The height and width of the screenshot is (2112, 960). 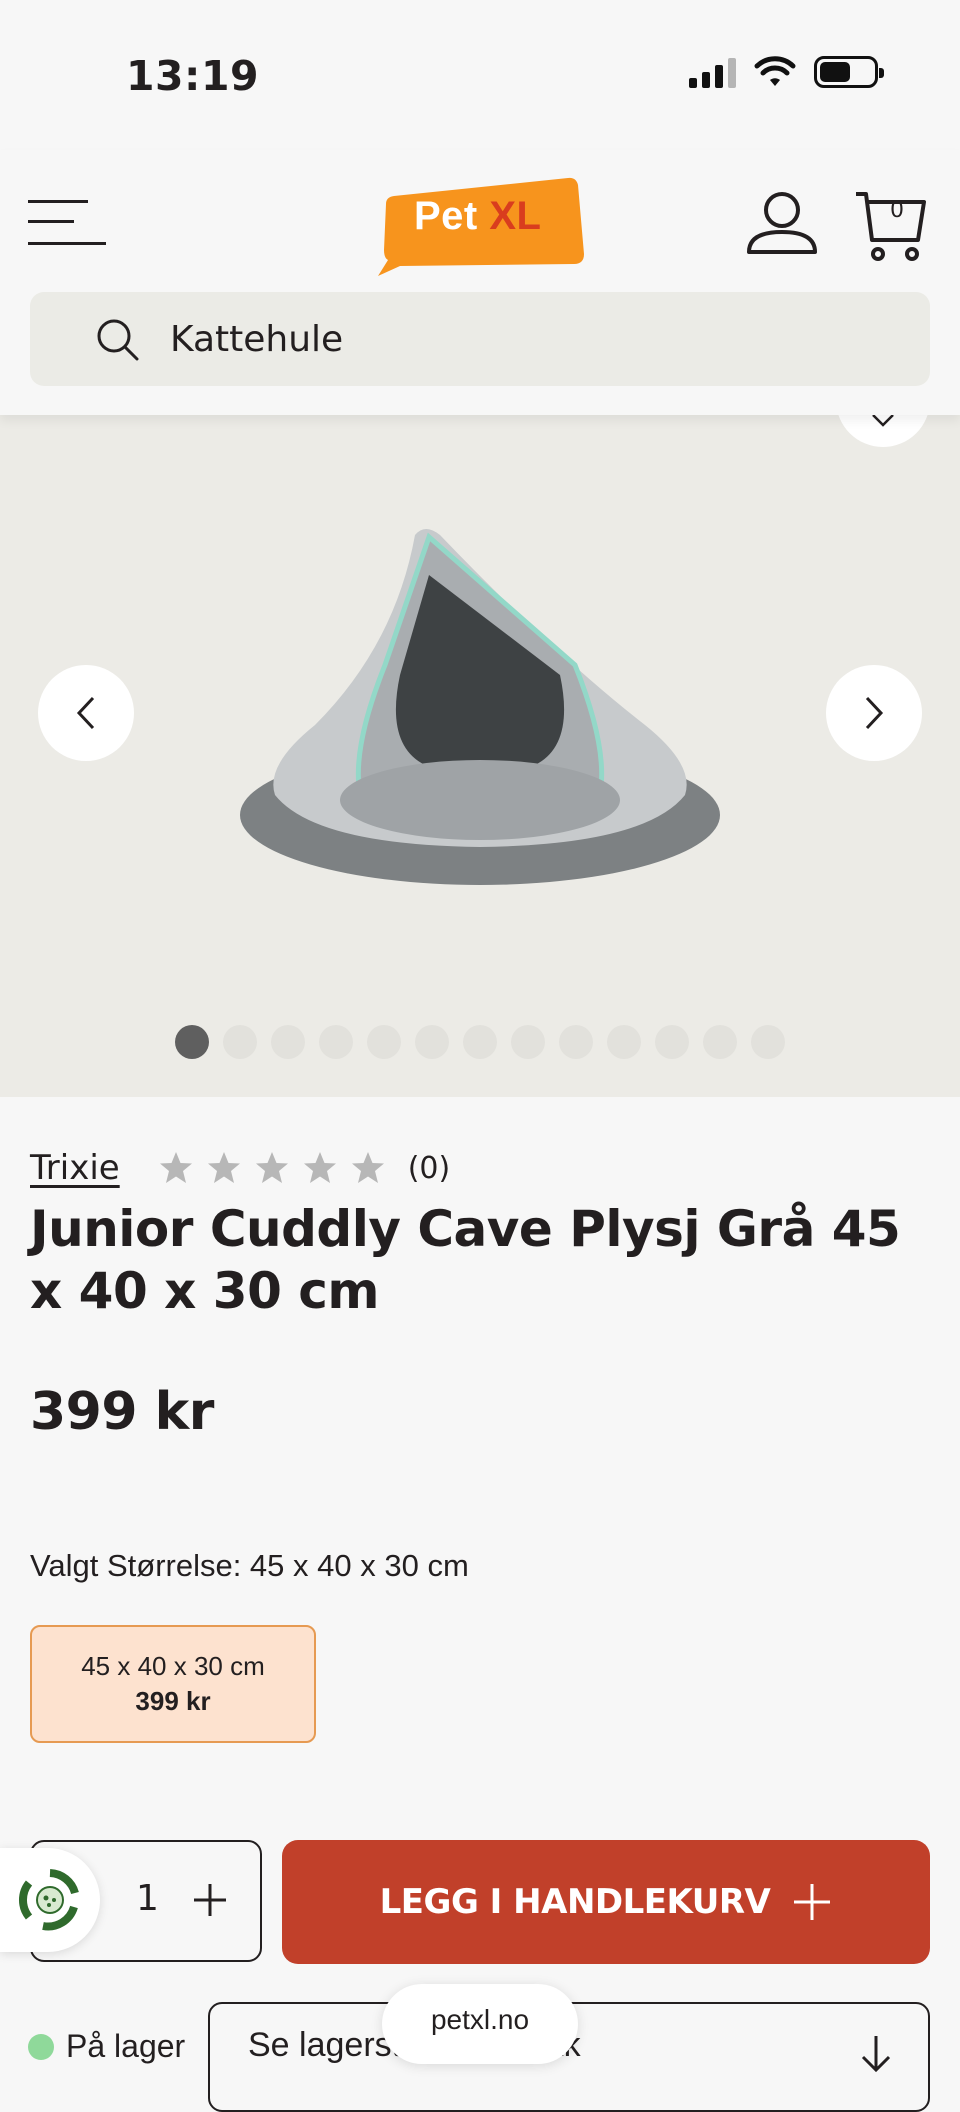 I want to click on recycle-icon, so click(x=49, y=1900).